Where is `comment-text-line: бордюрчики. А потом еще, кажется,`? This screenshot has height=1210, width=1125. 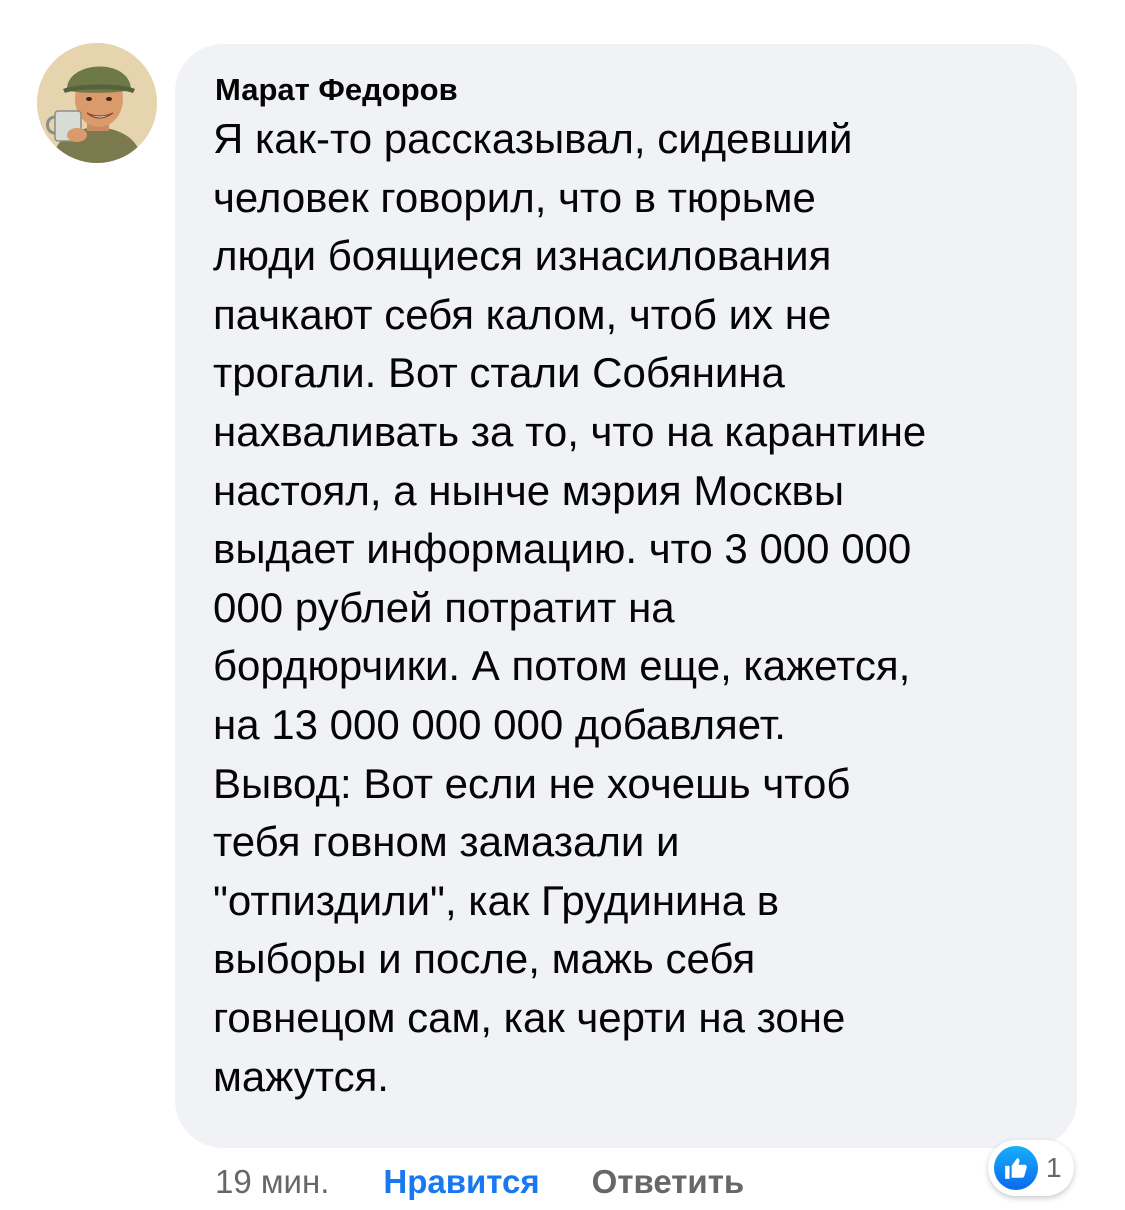 comment-text-line: бордюрчики. А потом еще, кажется, is located at coordinates (562, 666).